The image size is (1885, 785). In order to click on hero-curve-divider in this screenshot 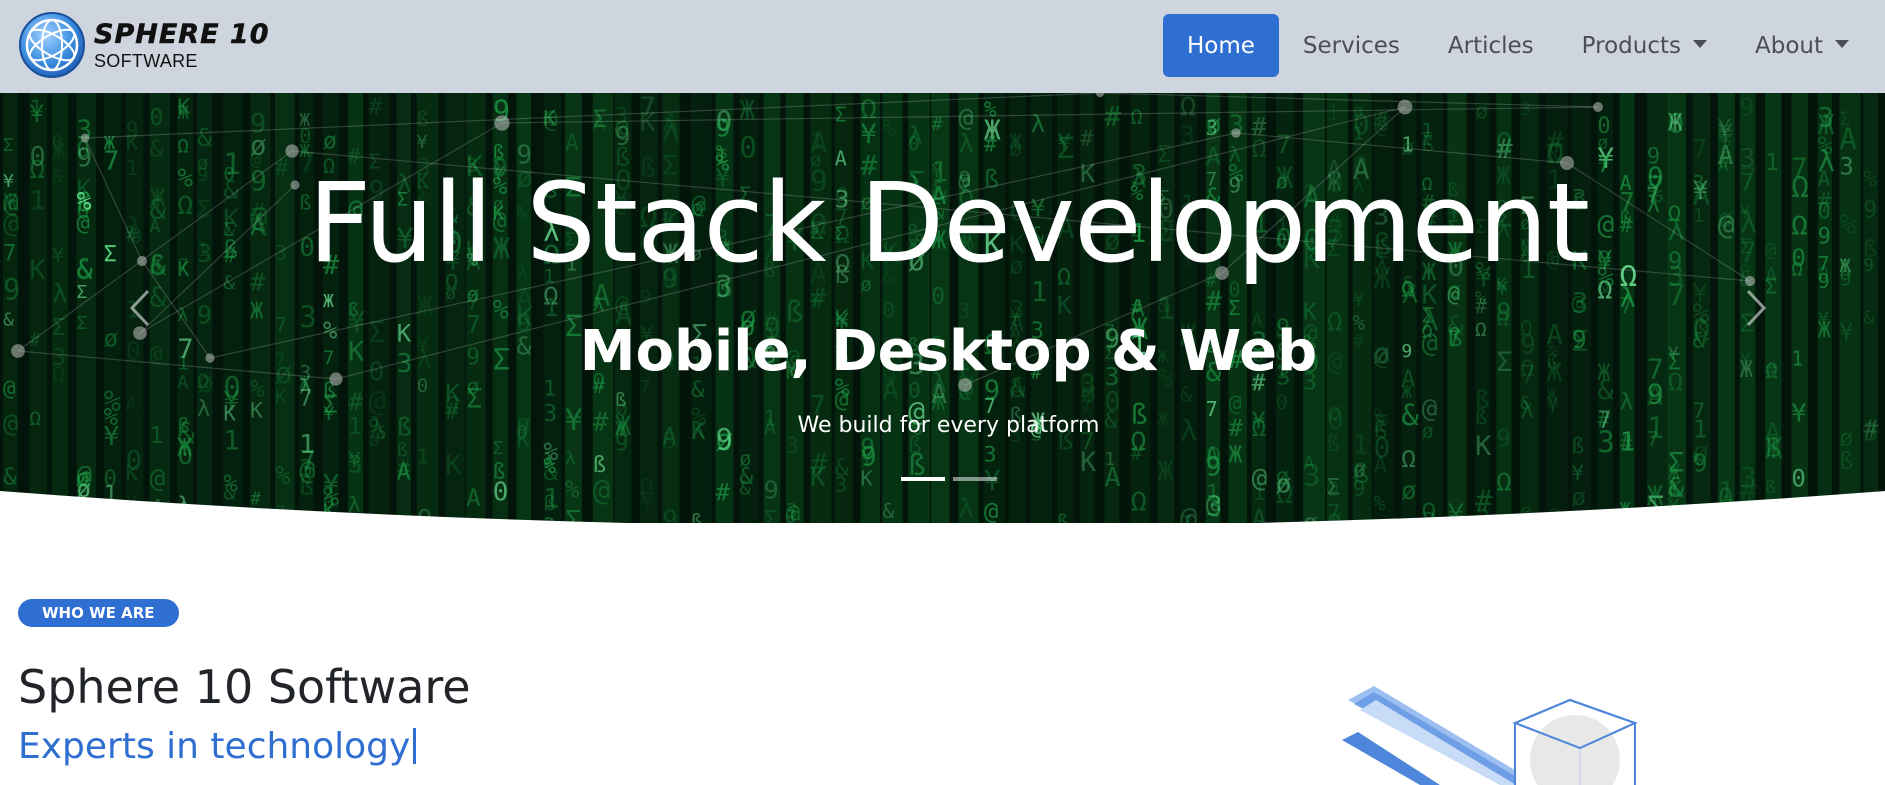, I will do `click(942, 507)`.